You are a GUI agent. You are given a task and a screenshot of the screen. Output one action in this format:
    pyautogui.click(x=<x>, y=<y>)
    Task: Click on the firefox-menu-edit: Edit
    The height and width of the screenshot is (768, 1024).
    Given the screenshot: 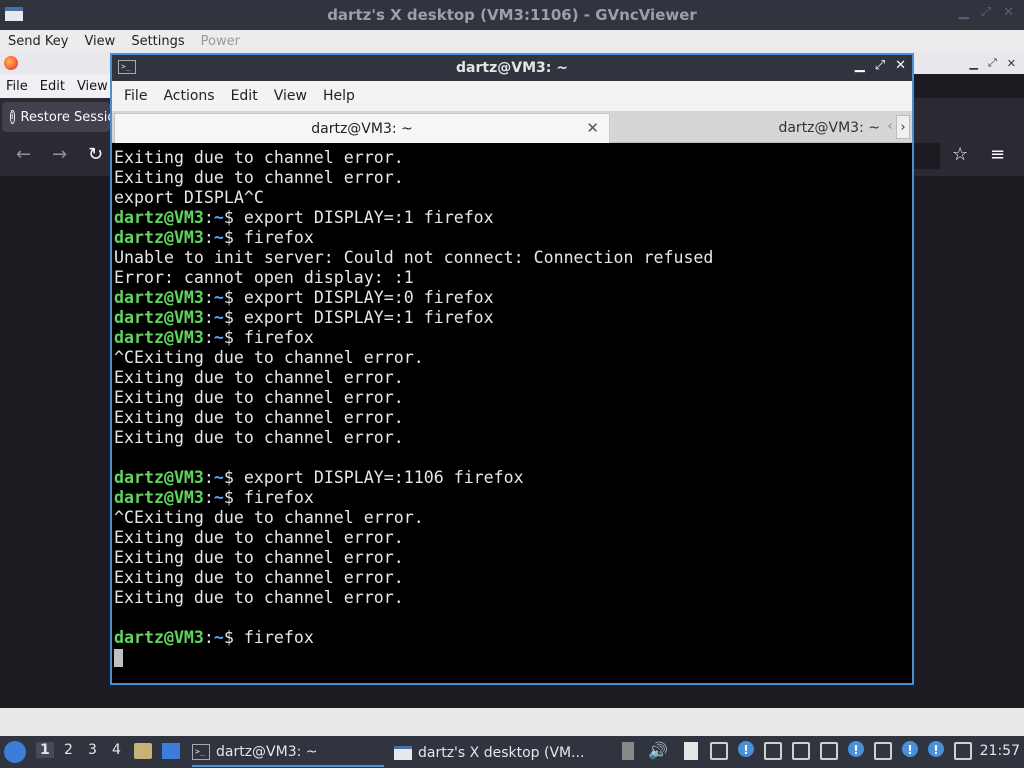 What is the action you would take?
    pyautogui.click(x=52, y=86)
    